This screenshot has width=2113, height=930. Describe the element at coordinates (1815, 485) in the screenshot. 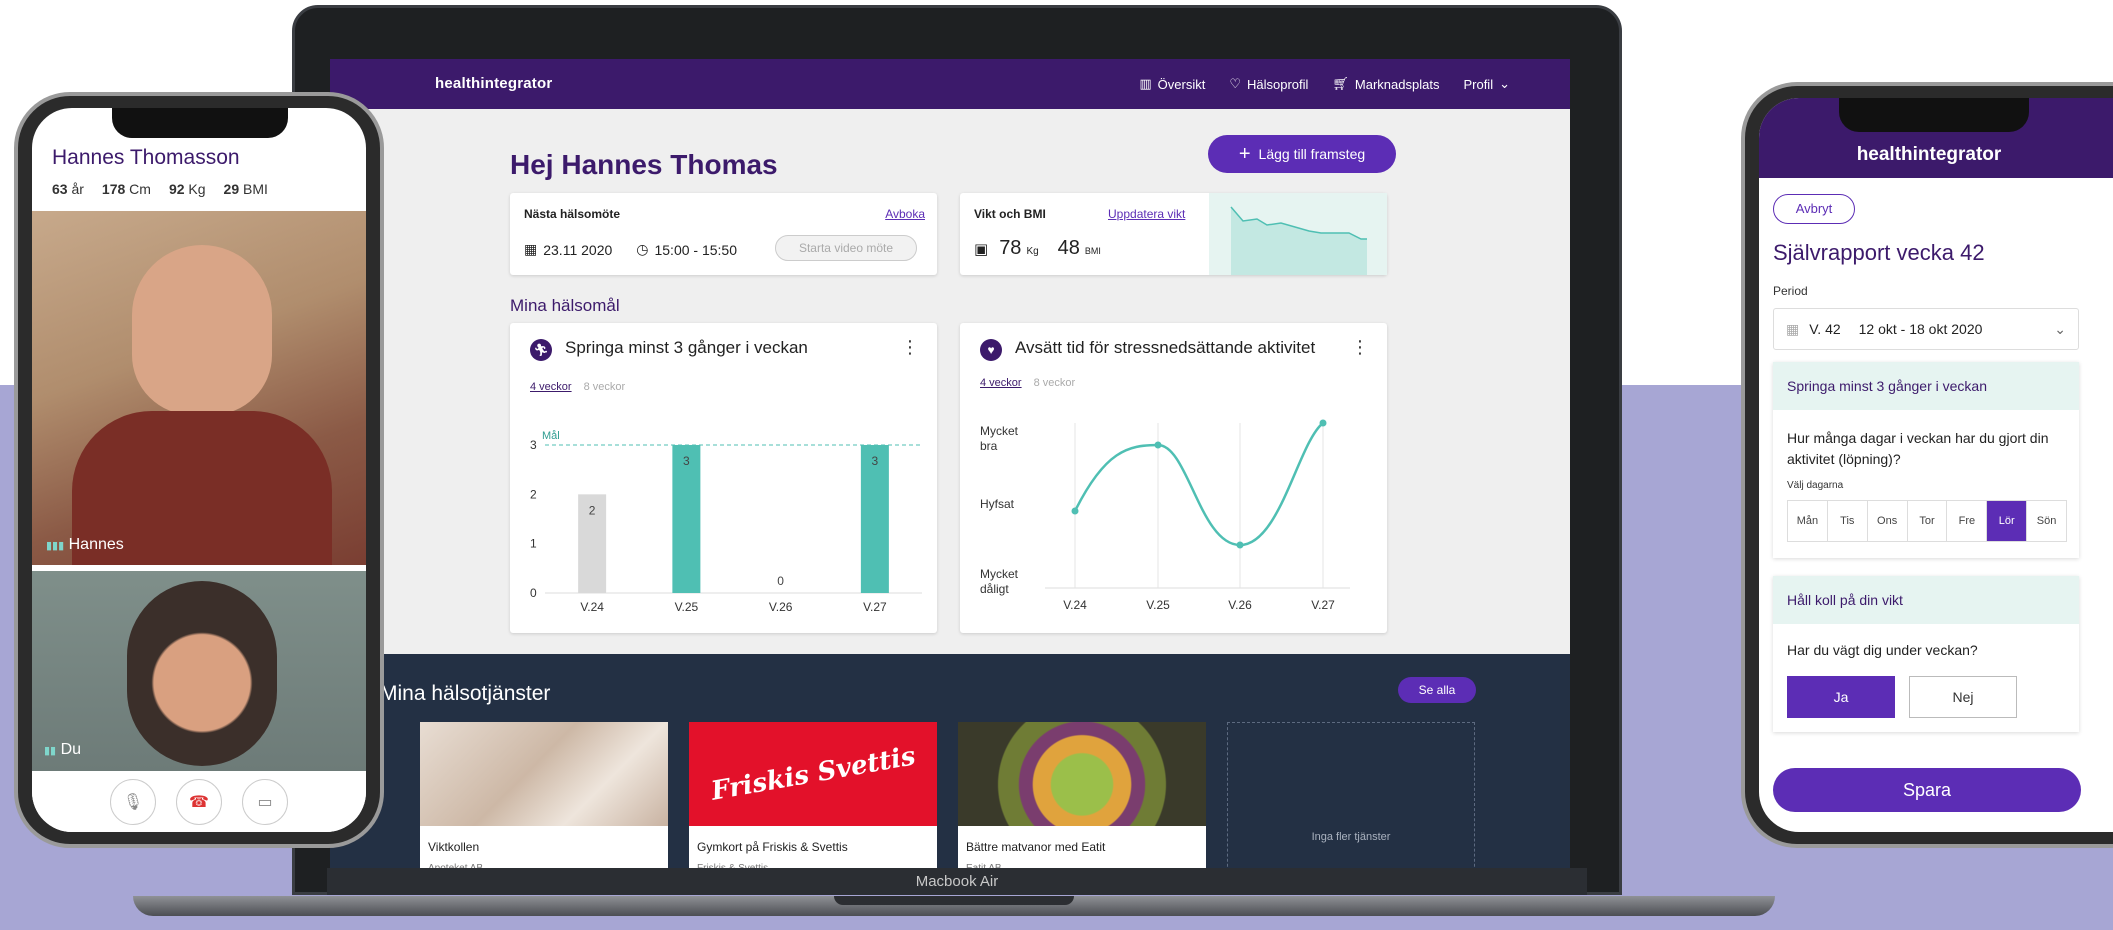

I see `question-hint: Välj dagarna` at that location.